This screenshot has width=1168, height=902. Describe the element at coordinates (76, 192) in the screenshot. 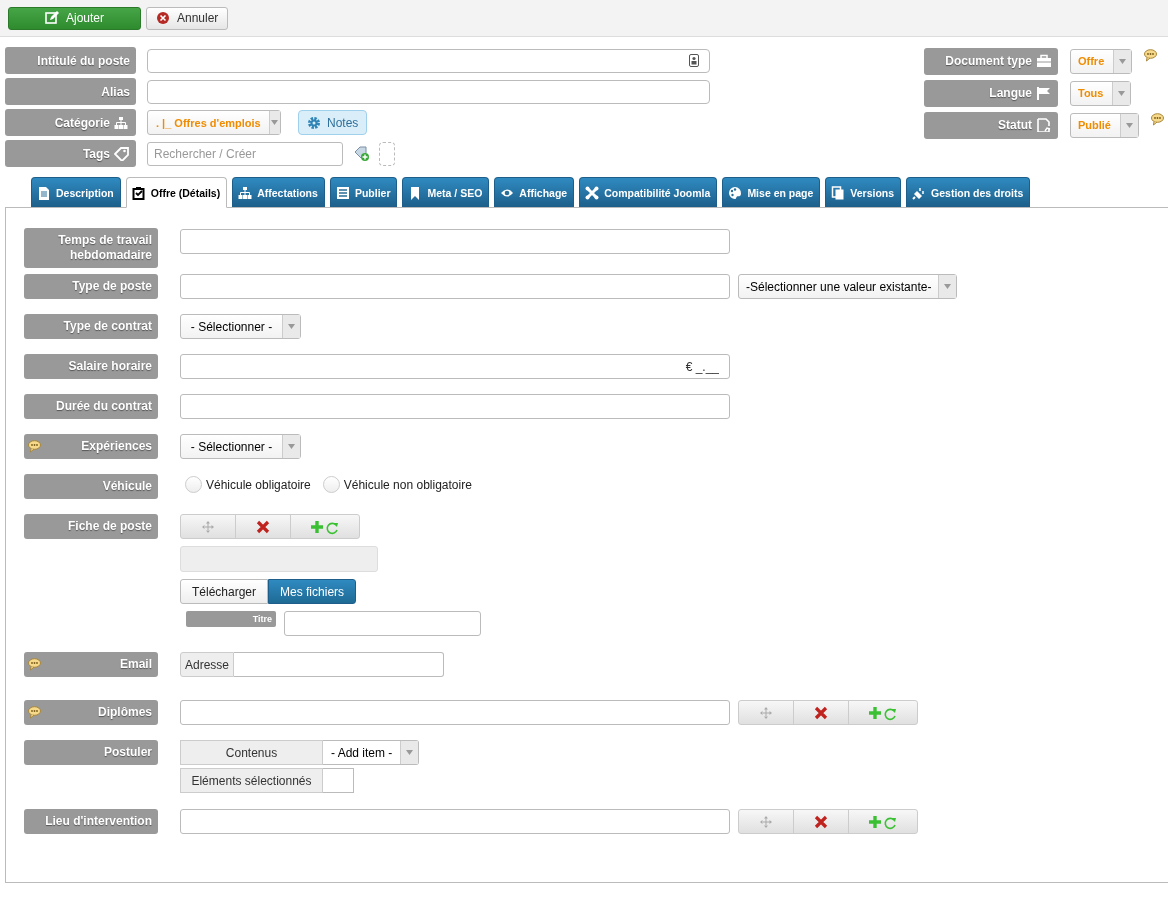

I see `tab: Description` at that location.